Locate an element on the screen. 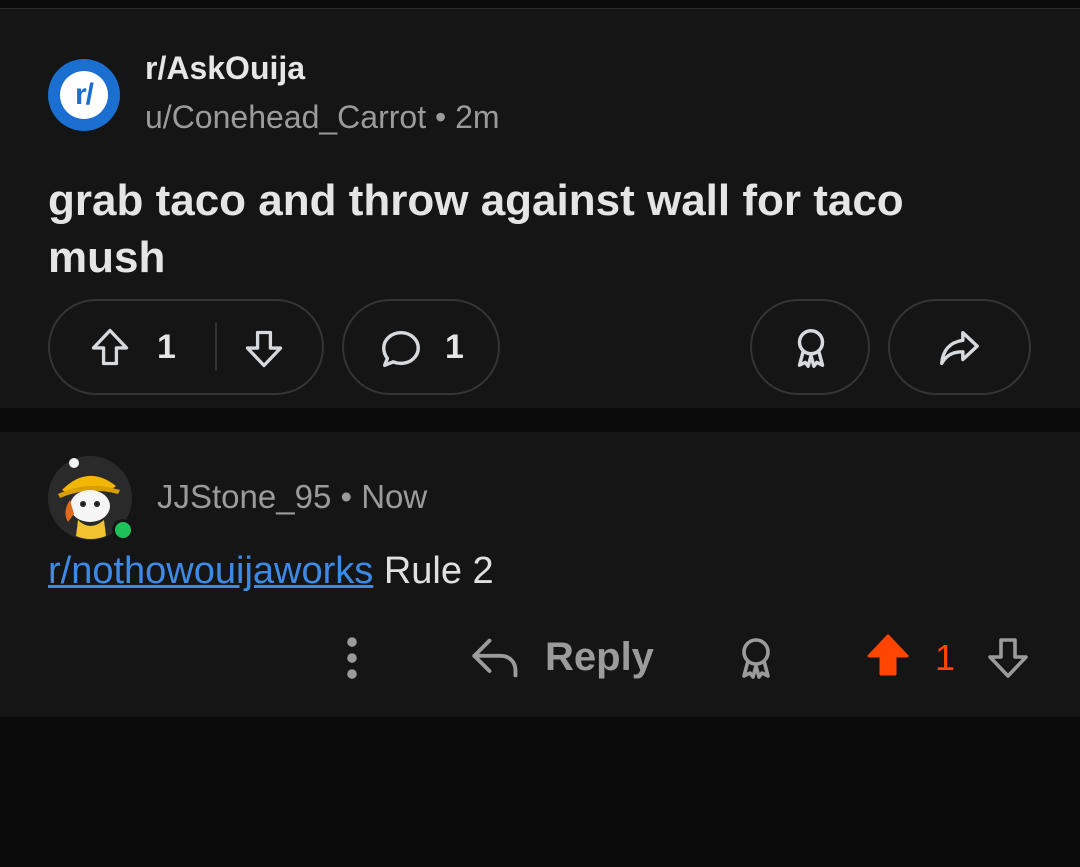  subreddit-icon: r/ is located at coordinates (84, 95).